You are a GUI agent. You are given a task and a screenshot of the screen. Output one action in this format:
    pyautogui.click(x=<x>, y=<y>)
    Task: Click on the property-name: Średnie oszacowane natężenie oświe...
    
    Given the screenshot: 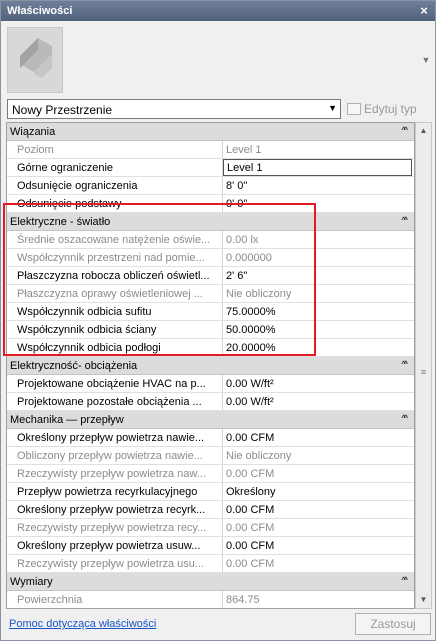 What is the action you would take?
    pyautogui.click(x=117, y=239)
    